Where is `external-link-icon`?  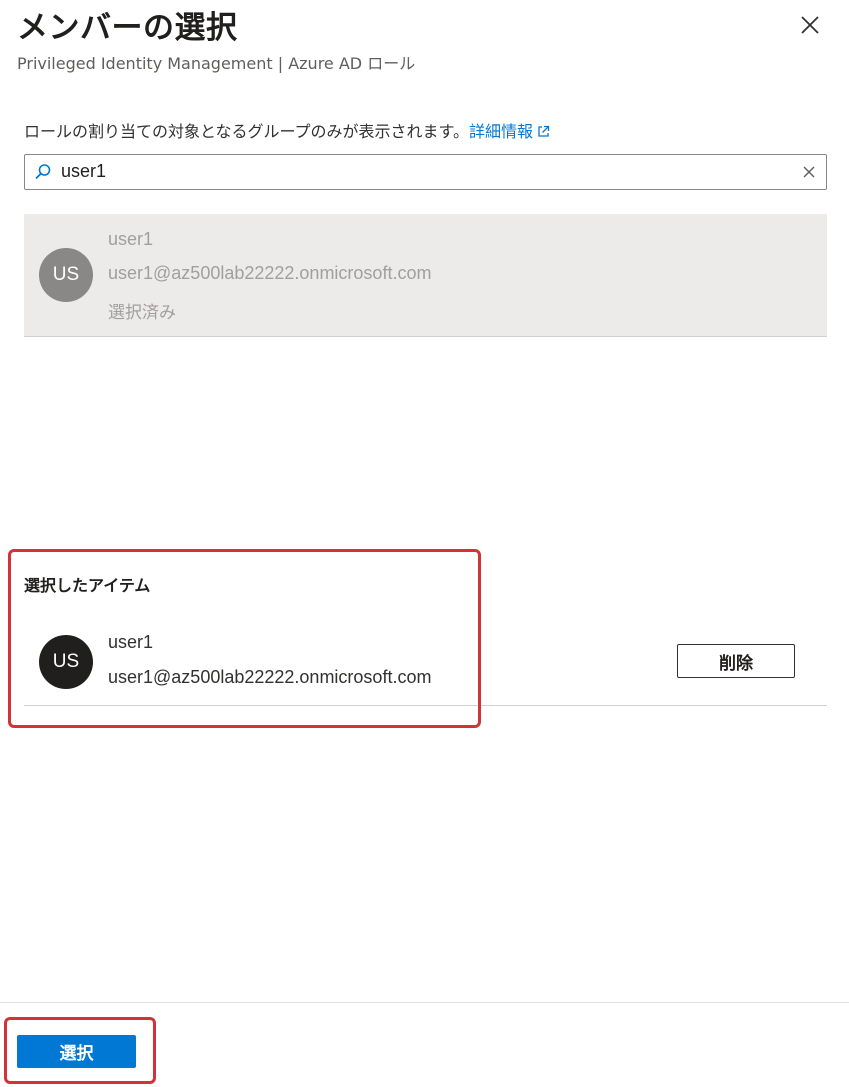
external-link-icon is located at coordinates (544, 131).